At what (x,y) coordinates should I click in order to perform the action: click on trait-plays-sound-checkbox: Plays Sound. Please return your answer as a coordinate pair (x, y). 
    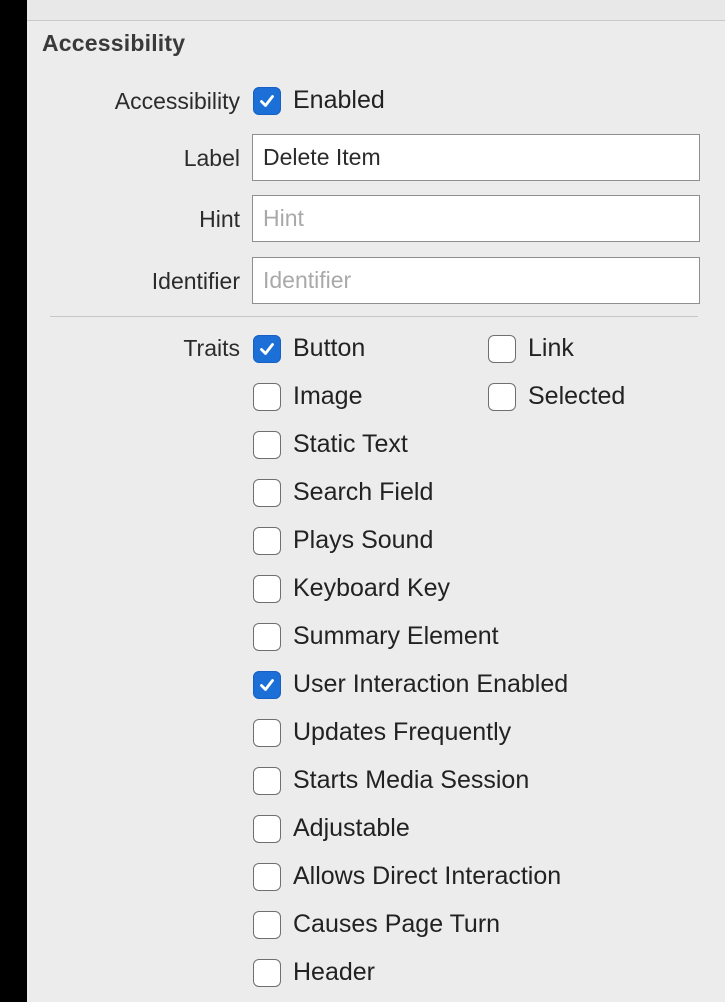
    Looking at the image, I should click on (343, 540).